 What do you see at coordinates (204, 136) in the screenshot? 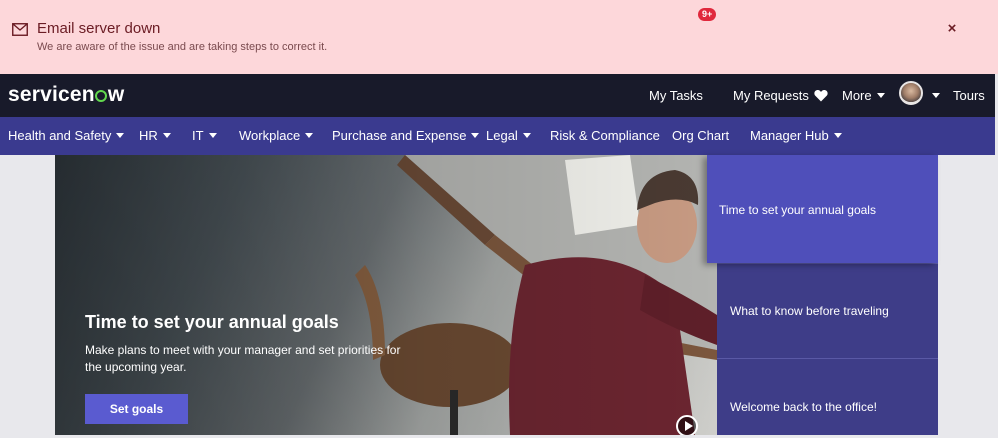
I see `nav-item-it: IT` at bounding box center [204, 136].